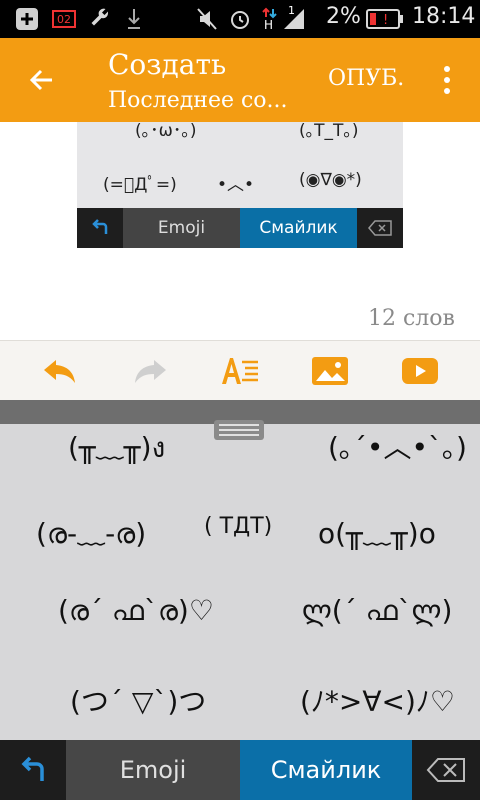 This screenshot has width=480, height=800. What do you see at coordinates (167, 64) in the screenshot?
I see `page-title: Создать` at bounding box center [167, 64].